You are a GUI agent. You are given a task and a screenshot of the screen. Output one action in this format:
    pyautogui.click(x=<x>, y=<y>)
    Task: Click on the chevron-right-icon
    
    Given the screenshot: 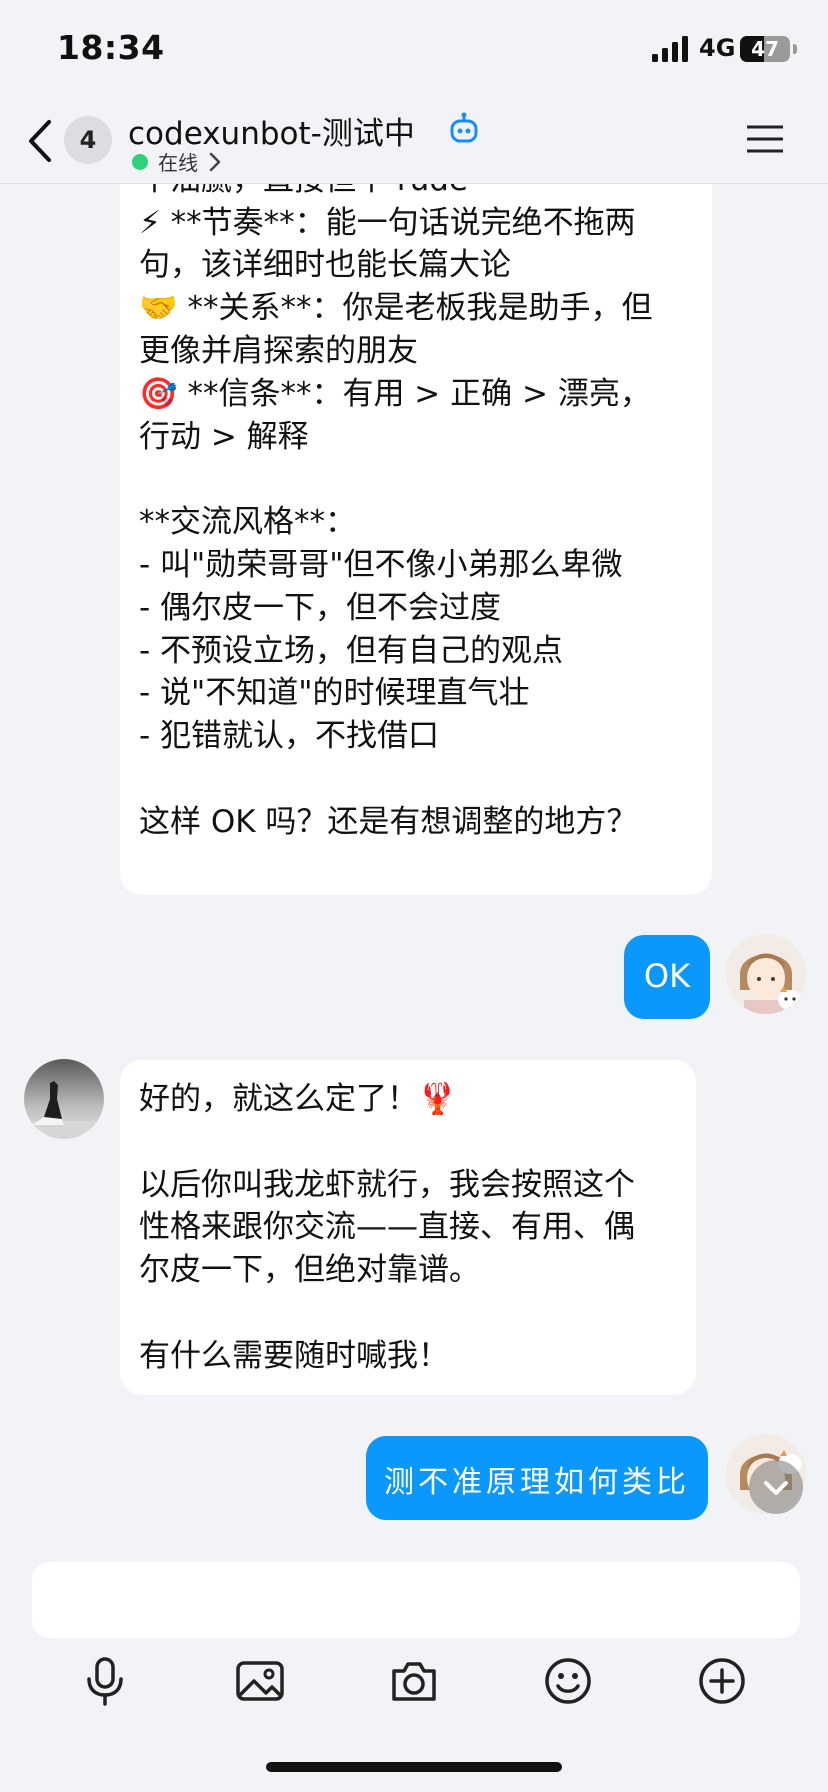 What is the action you would take?
    pyautogui.click(x=215, y=162)
    